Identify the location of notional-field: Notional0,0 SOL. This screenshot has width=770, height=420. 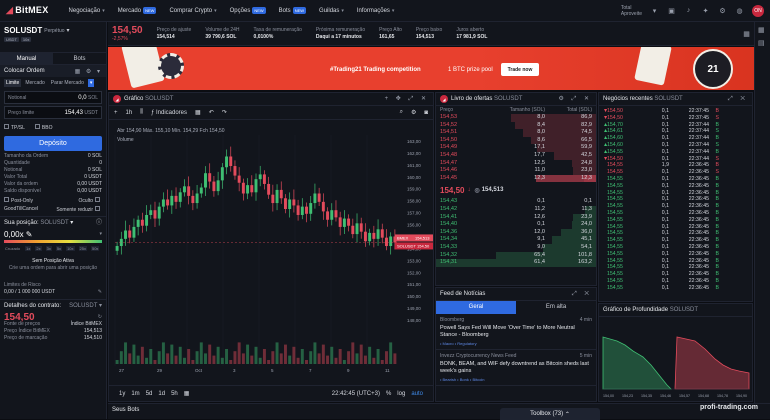
(53, 97).